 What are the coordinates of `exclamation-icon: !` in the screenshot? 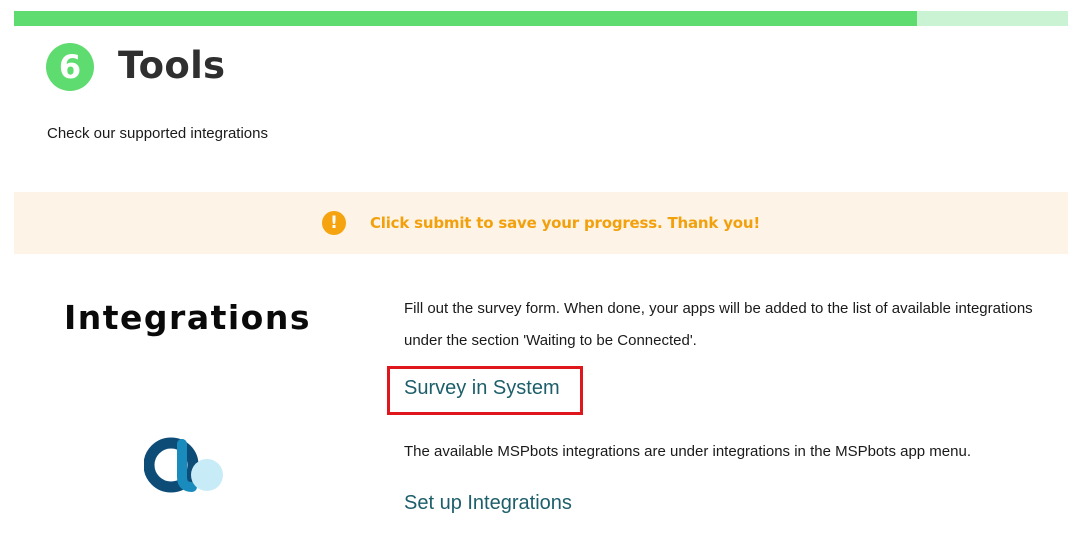 It's located at (333, 223).